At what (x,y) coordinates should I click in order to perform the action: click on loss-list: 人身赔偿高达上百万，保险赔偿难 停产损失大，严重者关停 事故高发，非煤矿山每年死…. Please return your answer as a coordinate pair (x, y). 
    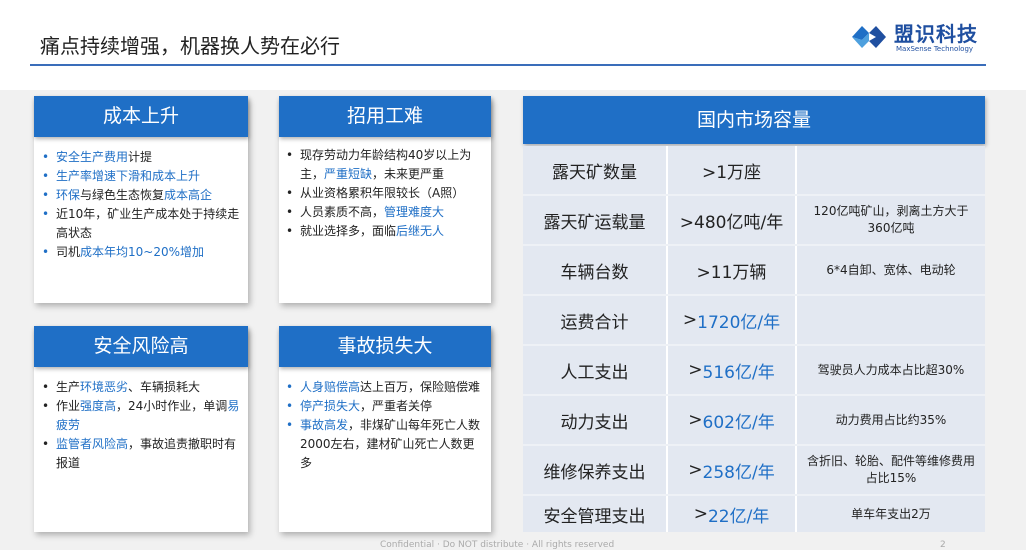
    Looking at the image, I should click on (386, 425).